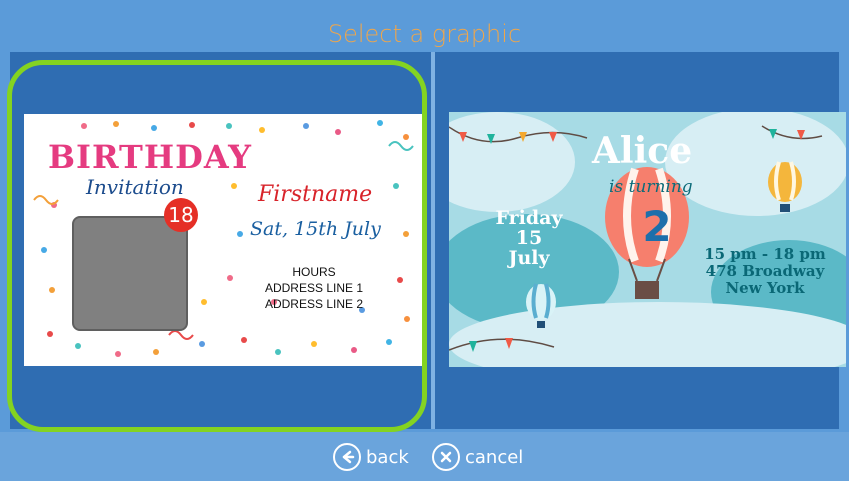  What do you see at coordinates (315, 194) in the screenshot?
I see `birthday-firstname: Firstname` at bounding box center [315, 194].